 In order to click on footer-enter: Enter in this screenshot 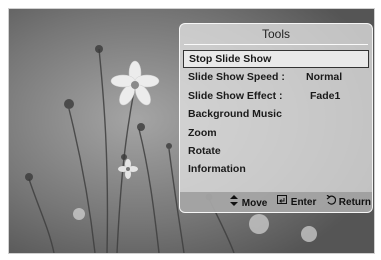, I will do `click(296, 201)`.